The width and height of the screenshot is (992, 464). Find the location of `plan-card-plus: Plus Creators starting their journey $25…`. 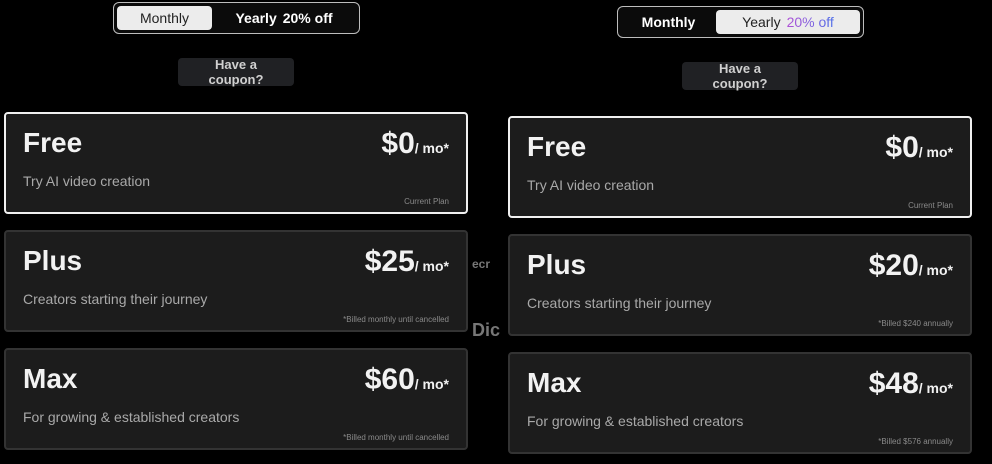

plan-card-plus: Plus Creators starting their journey $25… is located at coordinates (236, 281).